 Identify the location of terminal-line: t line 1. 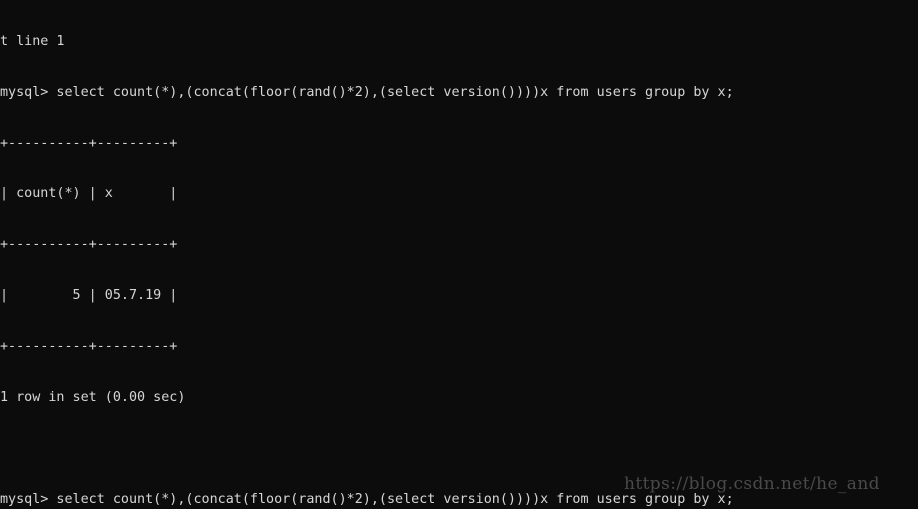
(32, 41).